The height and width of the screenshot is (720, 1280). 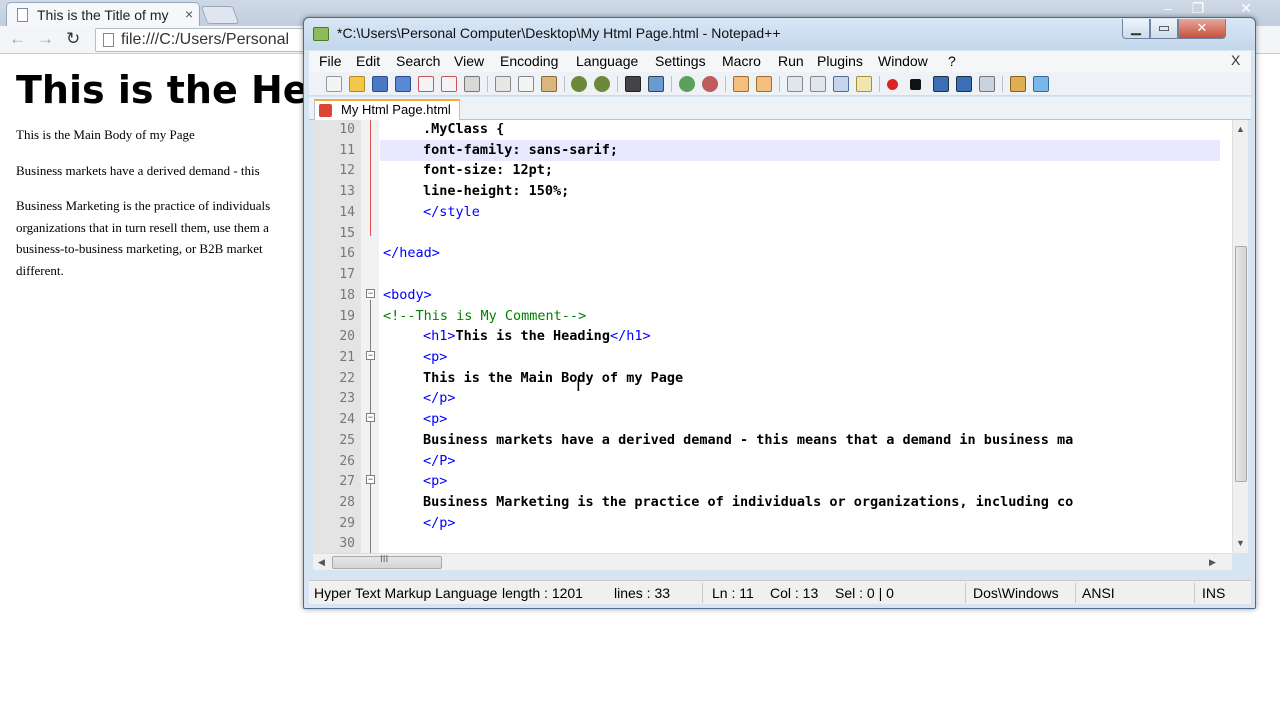 I want to click on menu-help: ?, so click(x=952, y=61).